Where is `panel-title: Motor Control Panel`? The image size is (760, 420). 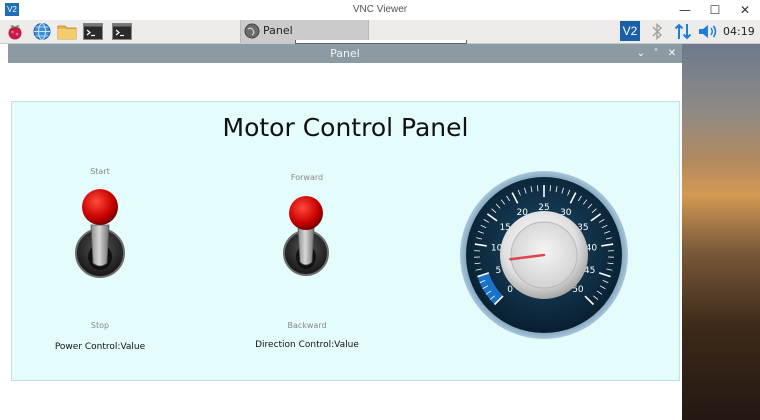
panel-title: Motor Control Panel is located at coordinates (345, 127).